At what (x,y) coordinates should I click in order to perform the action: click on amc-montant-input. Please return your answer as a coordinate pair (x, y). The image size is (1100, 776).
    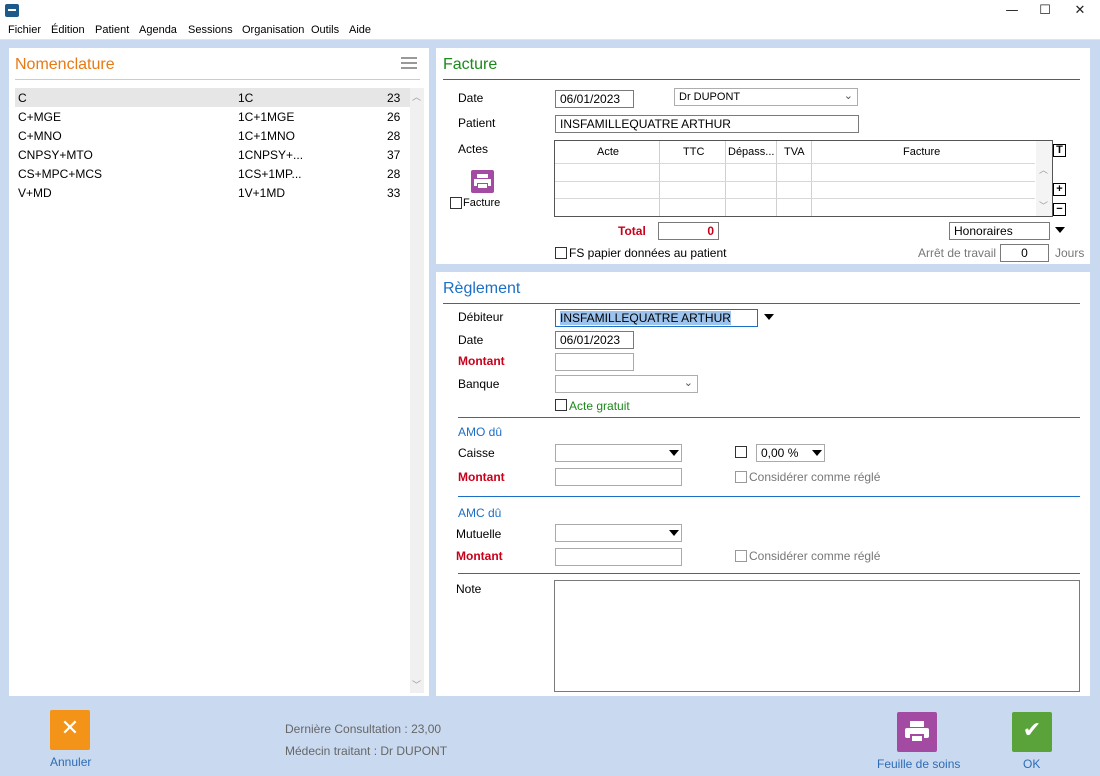
    Looking at the image, I should click on (618, 557).